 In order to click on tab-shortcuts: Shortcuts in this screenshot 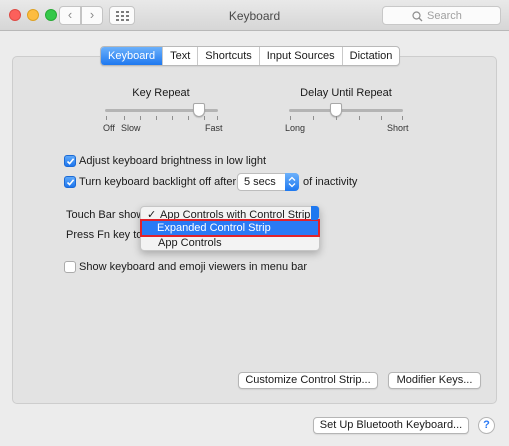, I will do `click(229, 56)`.